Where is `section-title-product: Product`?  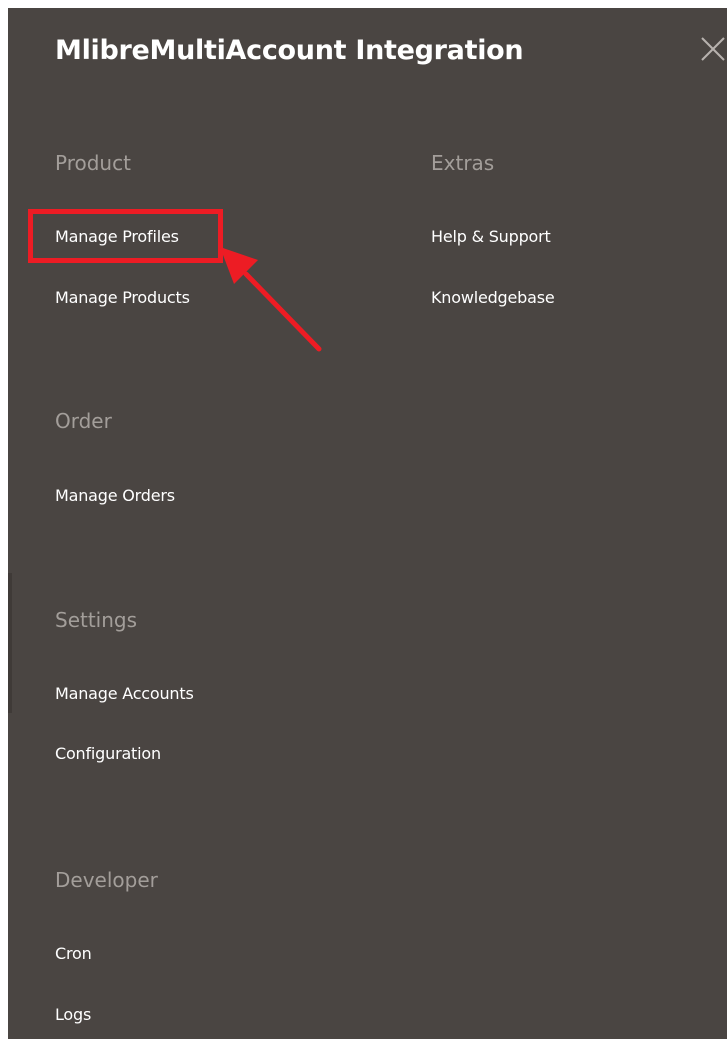 section-title-product: Product is located at coordinates (93, 163).